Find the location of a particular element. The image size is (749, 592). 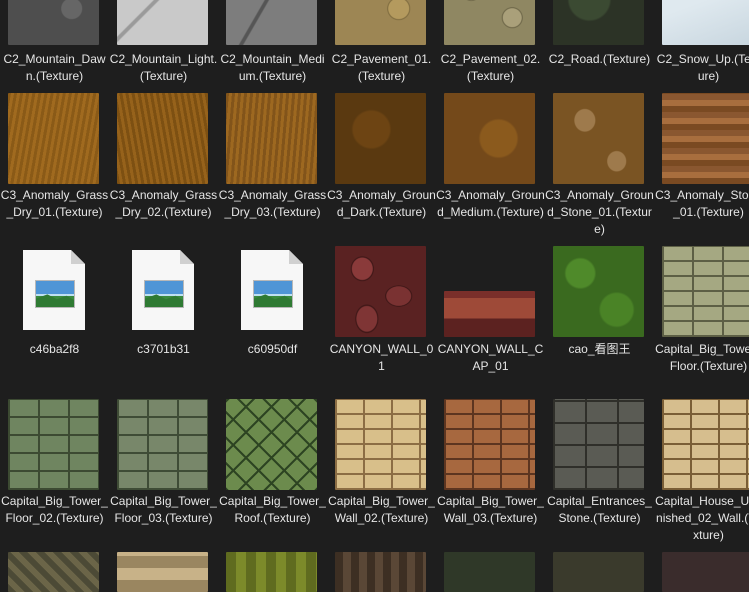

file-name: C2_Road.(Texture) is located at coordinates (599, 59).